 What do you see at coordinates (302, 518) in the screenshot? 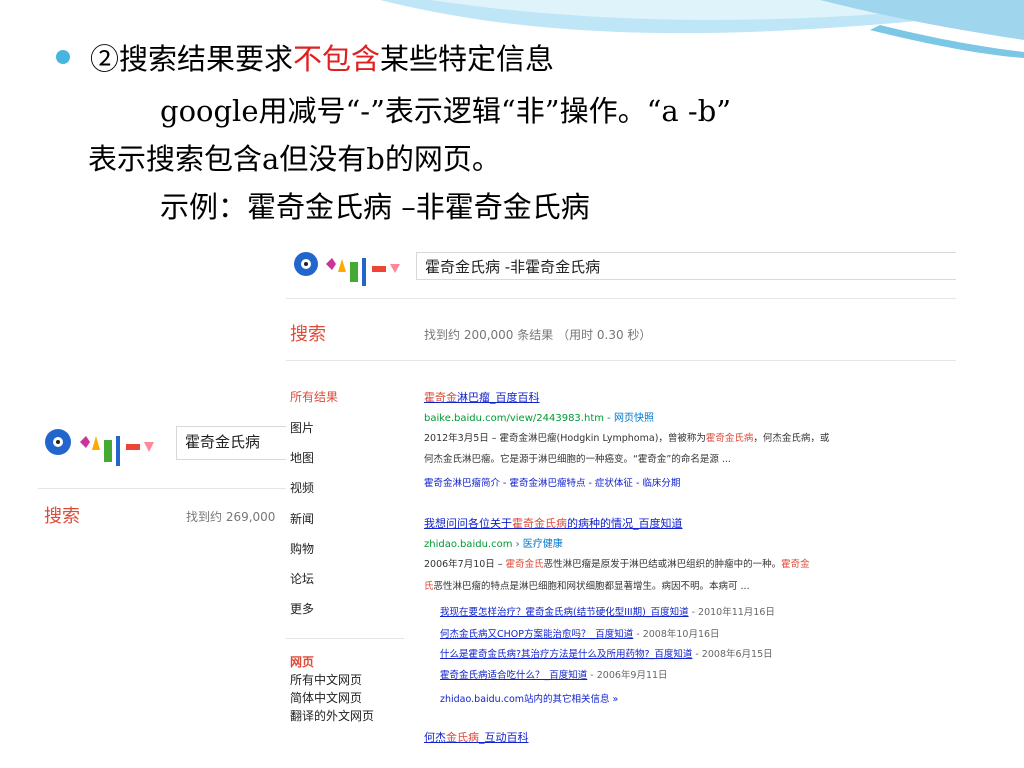
I see `nav-news: 新闻` at bounding box center [302, 518].